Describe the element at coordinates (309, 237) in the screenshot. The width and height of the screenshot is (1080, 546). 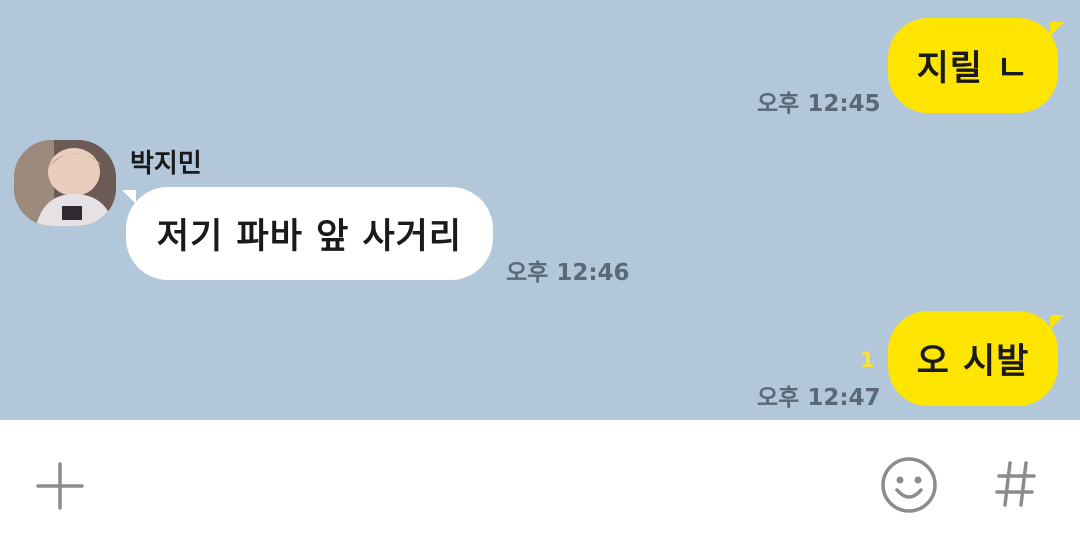
I see `message-text: 저기 파바 앞 사거리` at that location.